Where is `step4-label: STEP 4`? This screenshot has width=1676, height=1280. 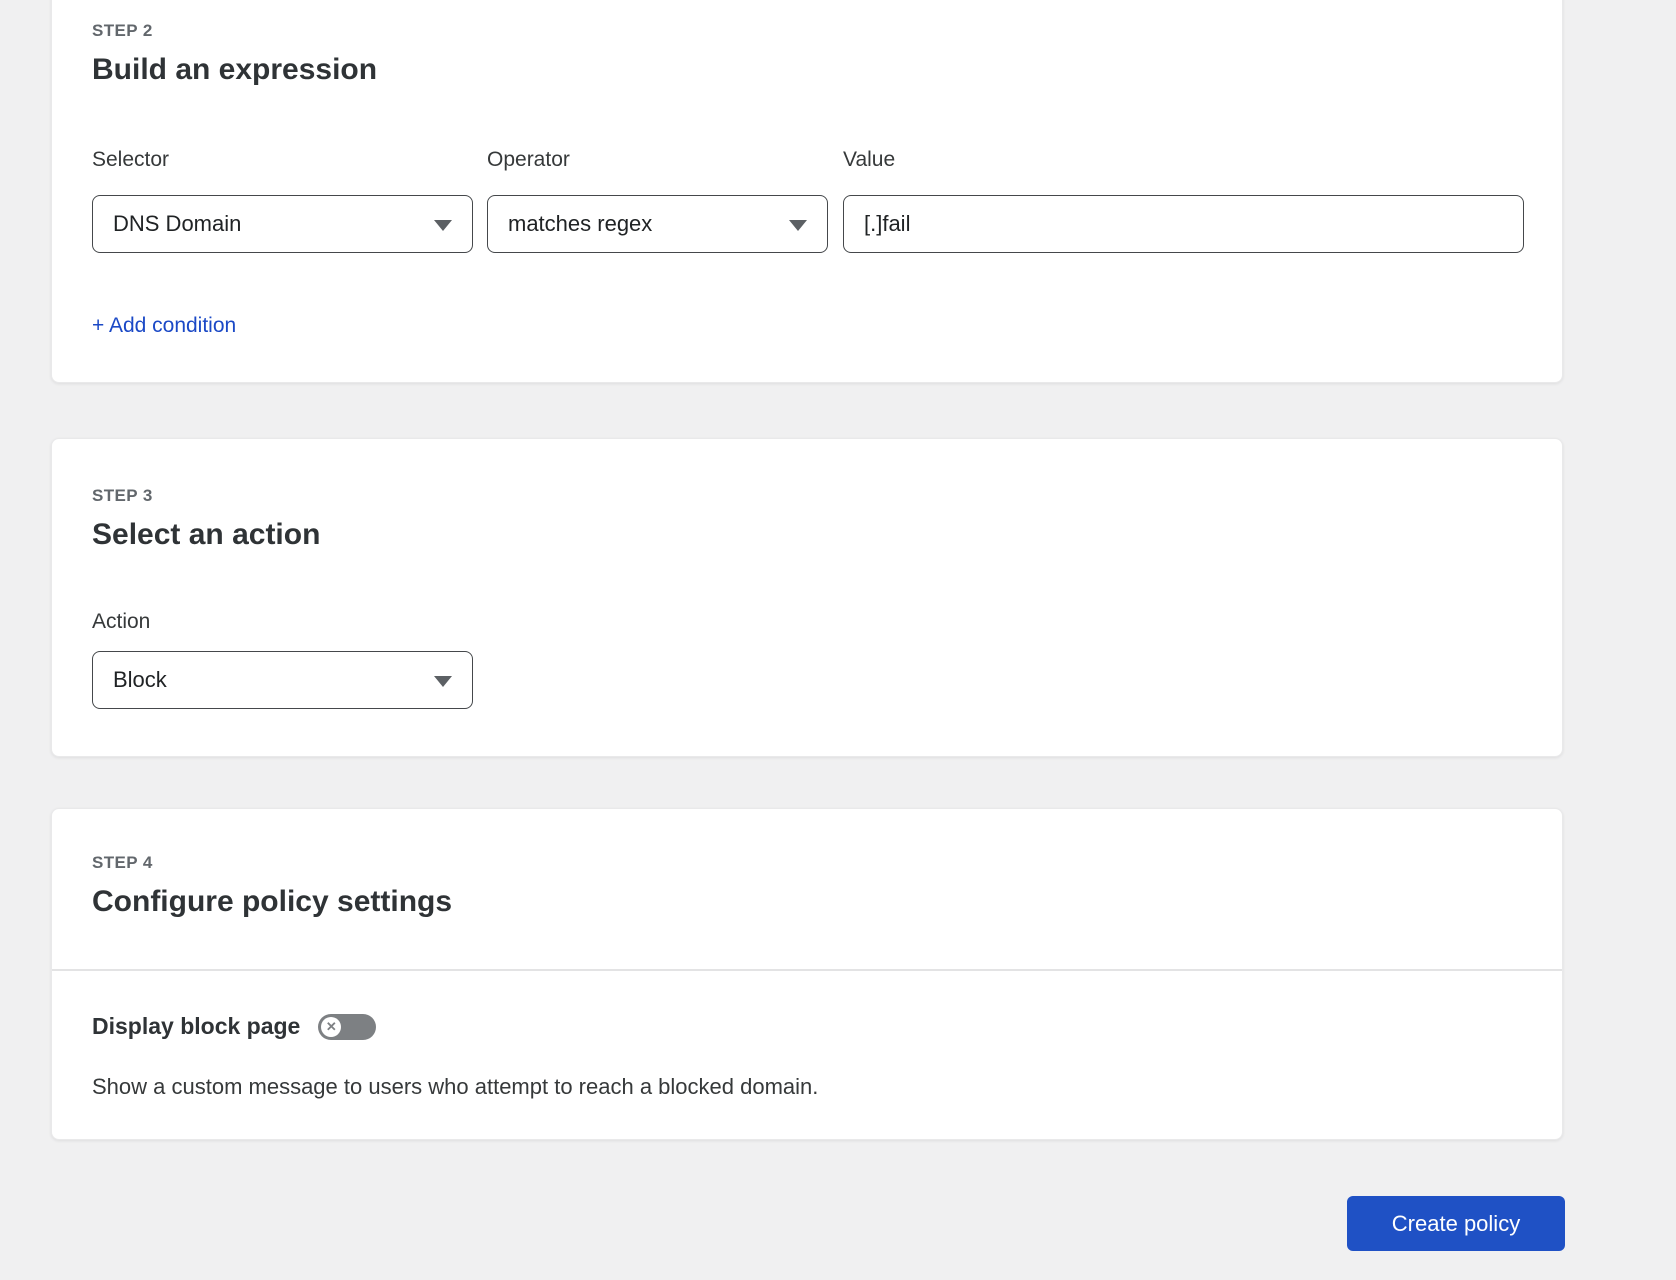 step4-label: STEP 4 is located at coordinates (122, 862).